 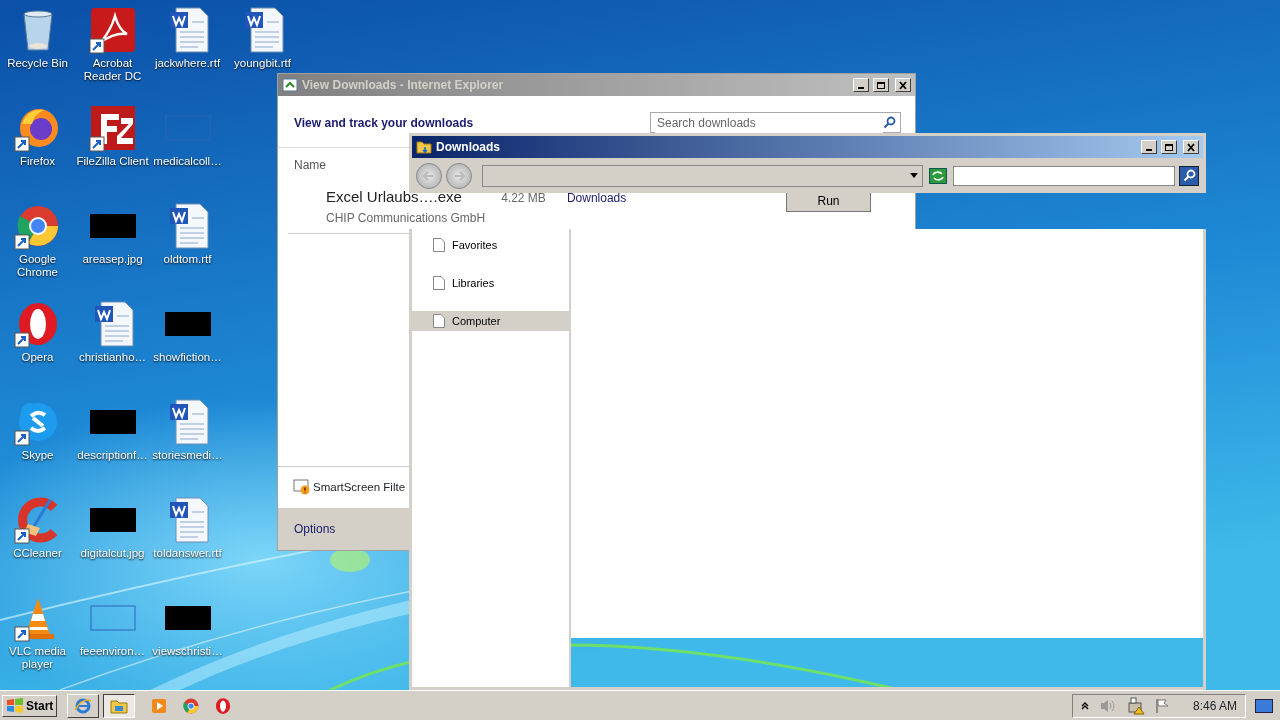 I want to click on folder-icon, so click(x=424, y=147).